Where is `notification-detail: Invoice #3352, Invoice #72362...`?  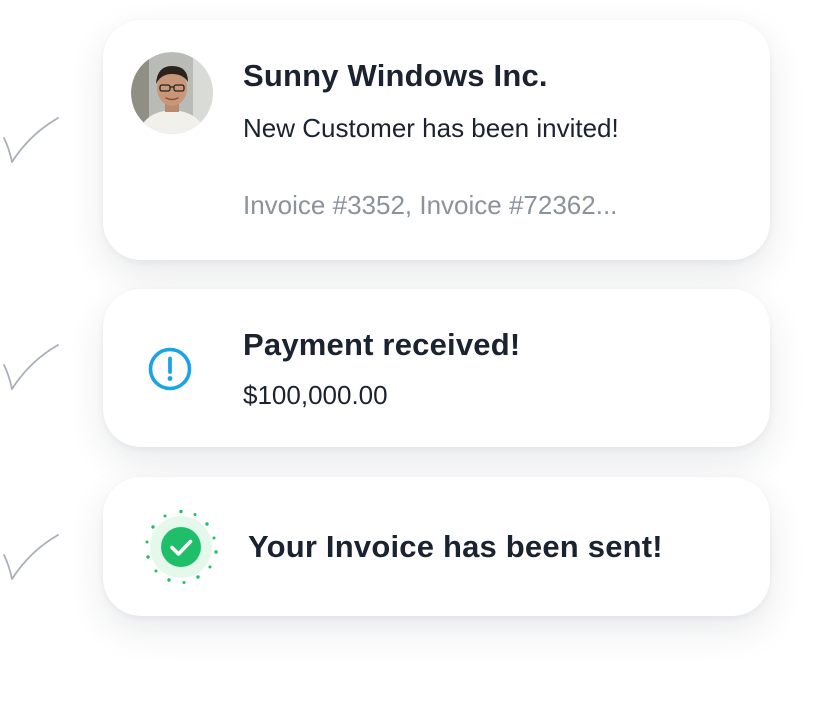
notification-detail: Invoice #3352, Invoice #72362... is located at coordinates (430, 205).